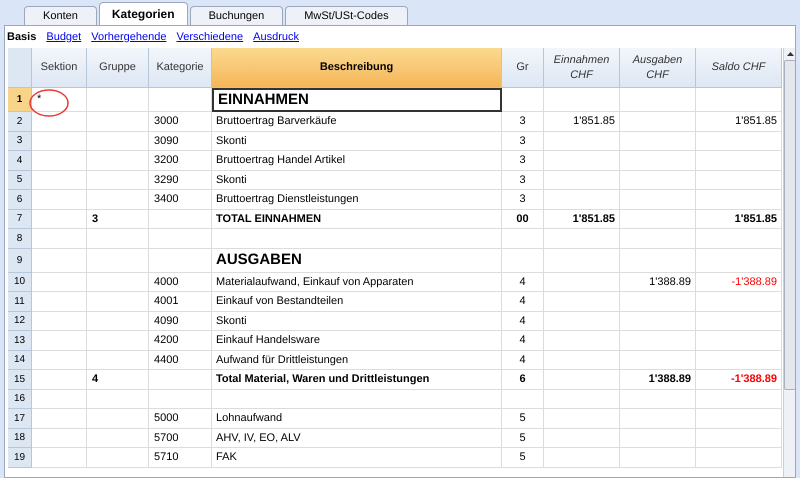 The image size is (800, 478). I want to click on row-number: 11, so click(20, 302).